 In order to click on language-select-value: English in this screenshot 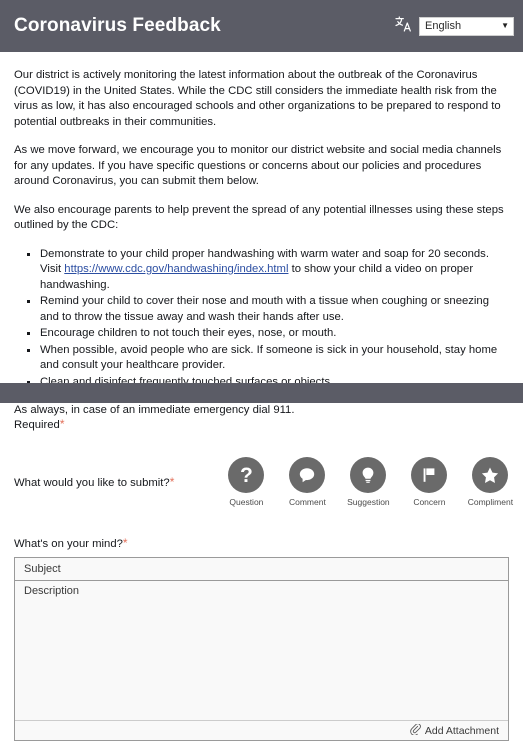, I will do `click(443, 26)`.